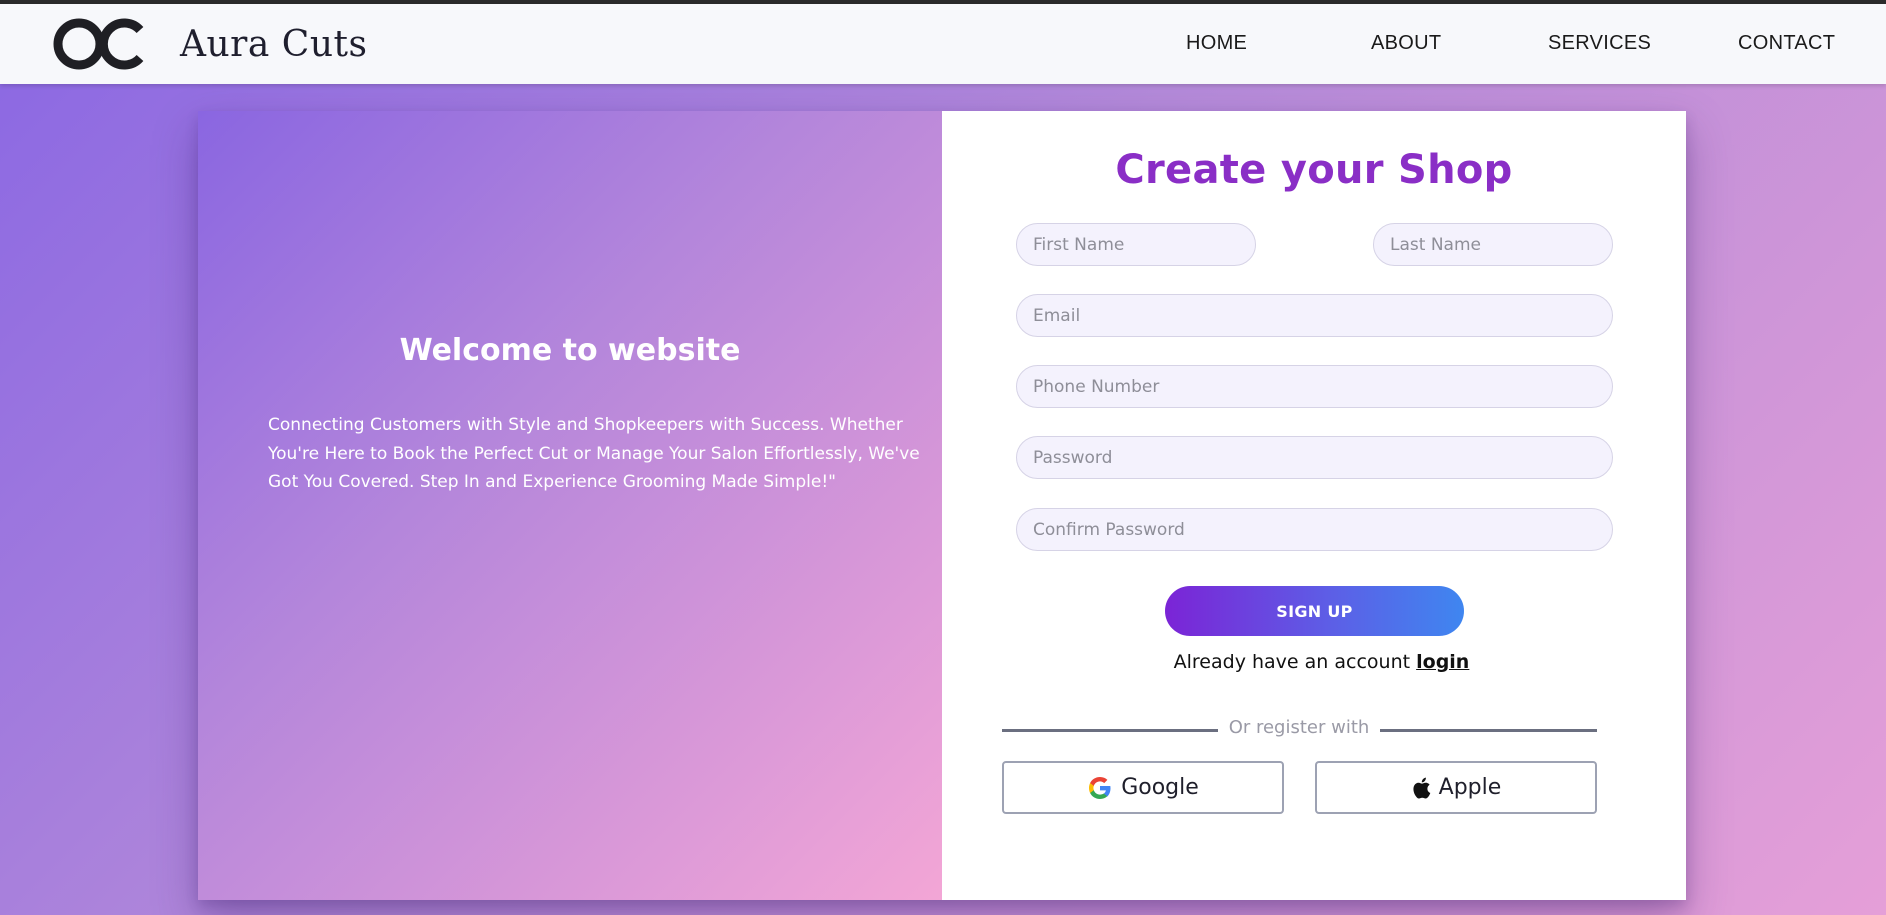 This screenshot has height=915, width=1886. I want to click on divider-right, so click(1488, 730).